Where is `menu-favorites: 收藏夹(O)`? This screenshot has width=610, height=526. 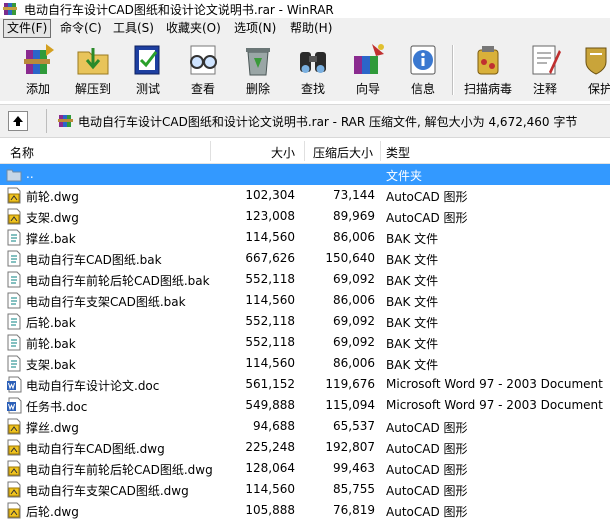 menu-favorites: 收藏夹(O) is located at coordinates (193, 28).